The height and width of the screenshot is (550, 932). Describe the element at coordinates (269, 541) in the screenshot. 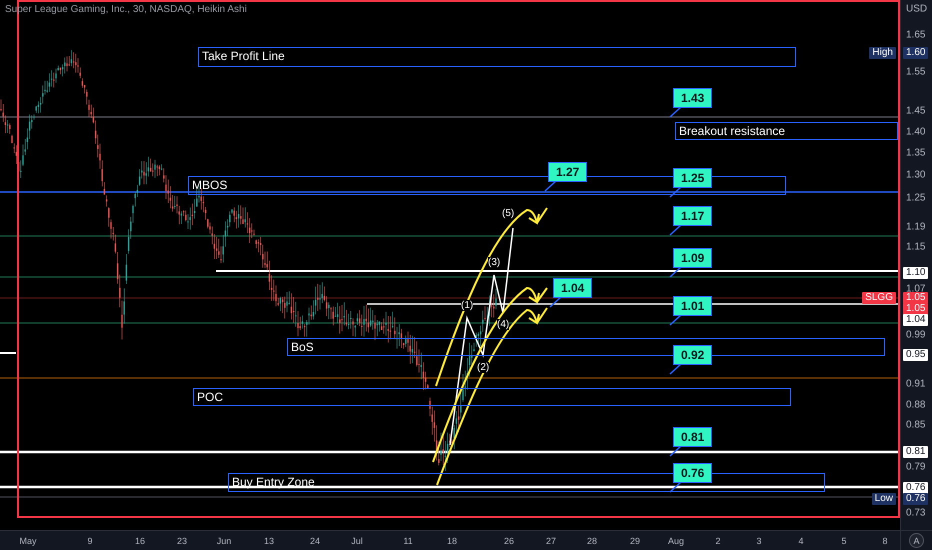

I see `time-tick-label: 13` at that location.